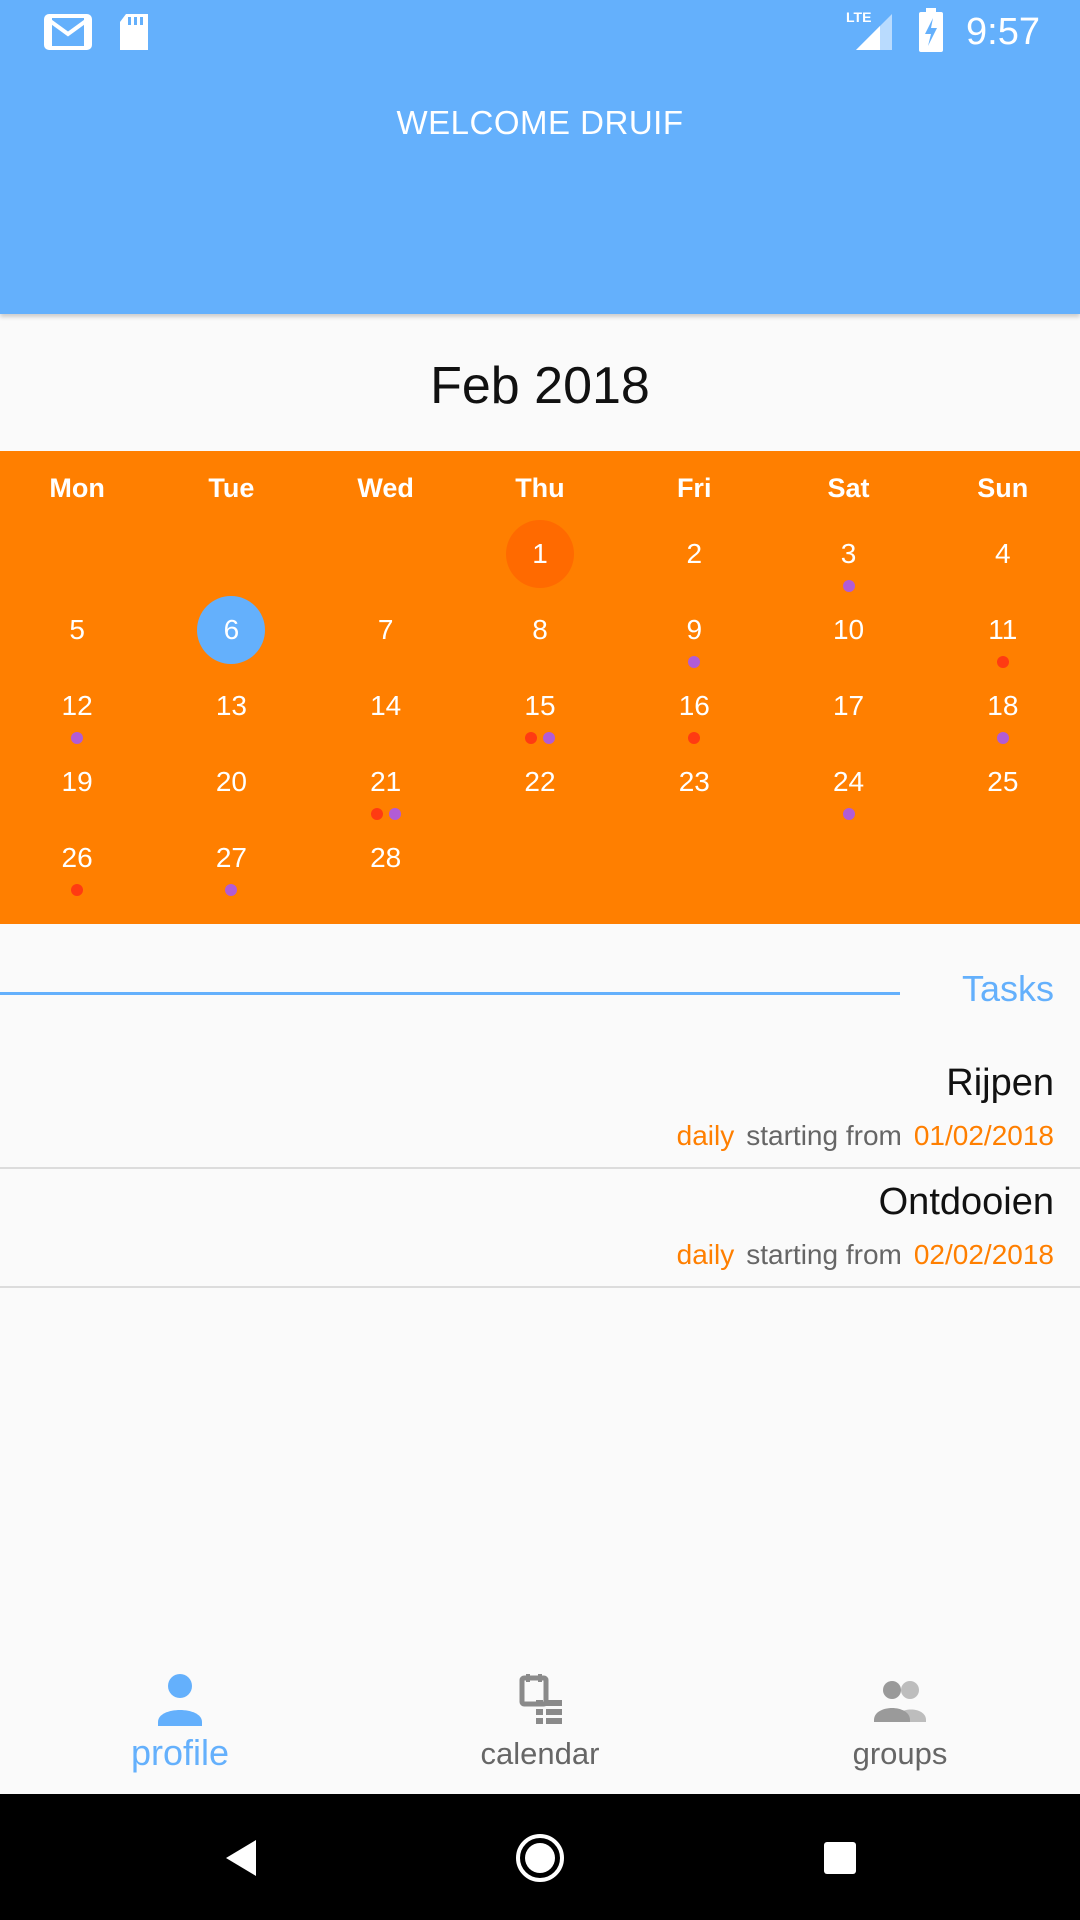 The width and height of the screenshot is (1080, 1920). What do you see at coordinates (983, 1254) in the screenshot?
I see `task-start-date: 02/02/2018` at bounding box center [983, 1254].